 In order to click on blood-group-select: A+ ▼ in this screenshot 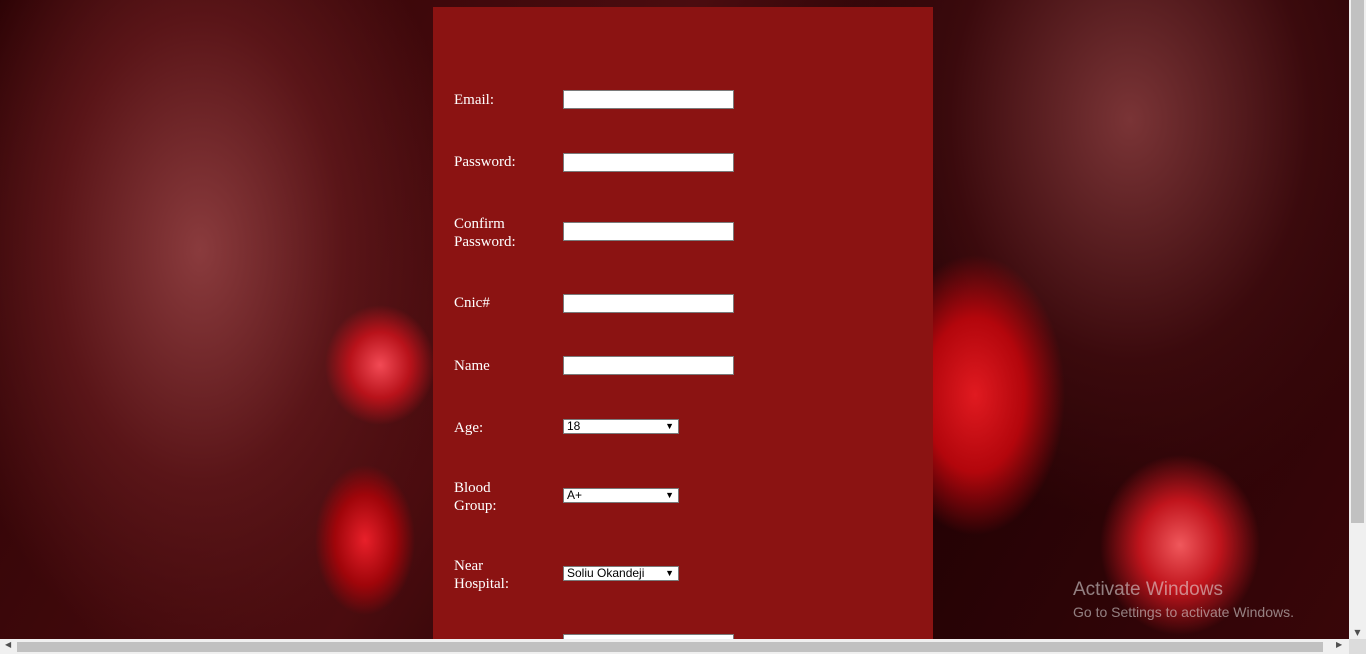, I will do `click(621, 495)`.